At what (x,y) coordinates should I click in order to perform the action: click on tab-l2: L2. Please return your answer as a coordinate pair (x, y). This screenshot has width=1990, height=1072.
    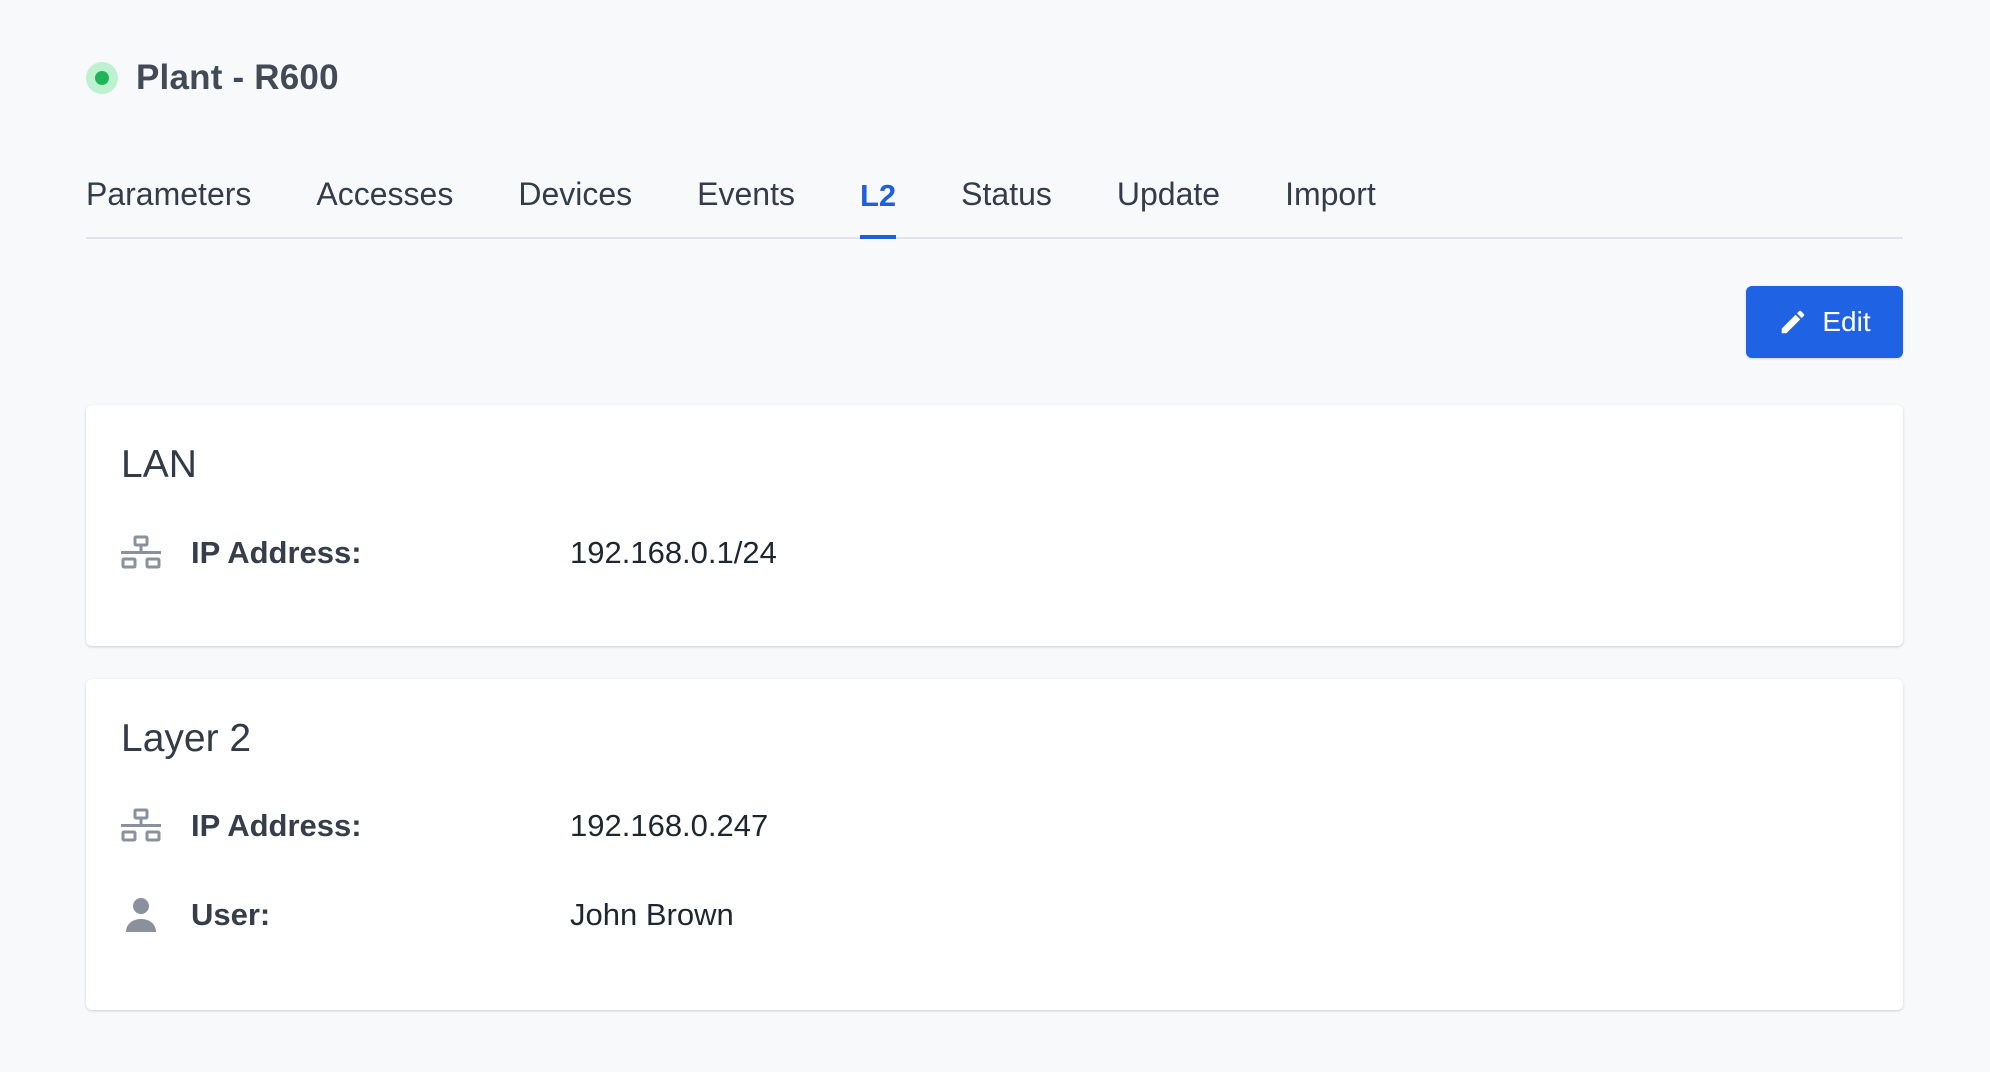
    Looking at the image, I should click on (878, 203).